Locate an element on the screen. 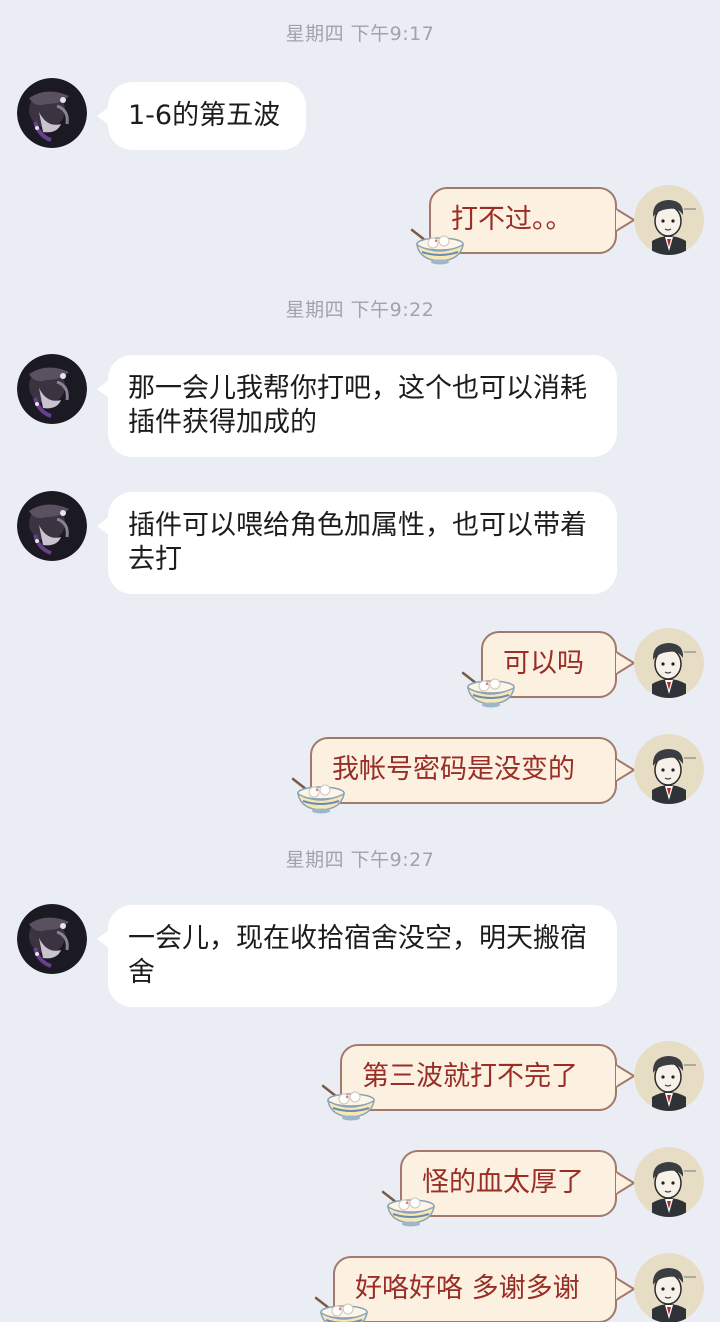 The width and height of the screenshot is (720, 1322). message-text: 插件可以喂给角色加属性，也可以带着去打 is located at coordinates (357, 542).